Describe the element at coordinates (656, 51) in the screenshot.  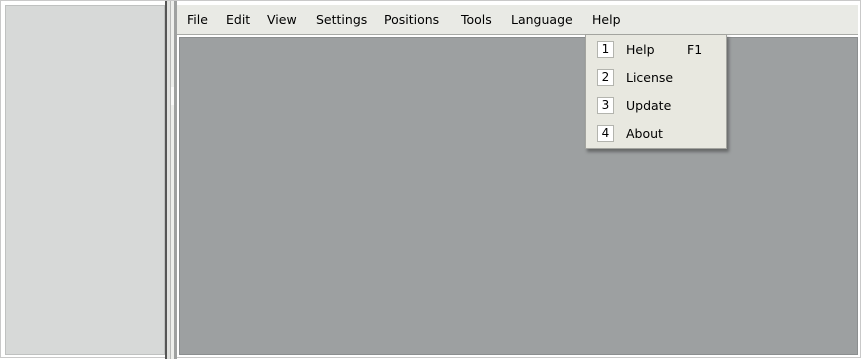
I see `help-menu-item-help: 1 Help F1` at that location.